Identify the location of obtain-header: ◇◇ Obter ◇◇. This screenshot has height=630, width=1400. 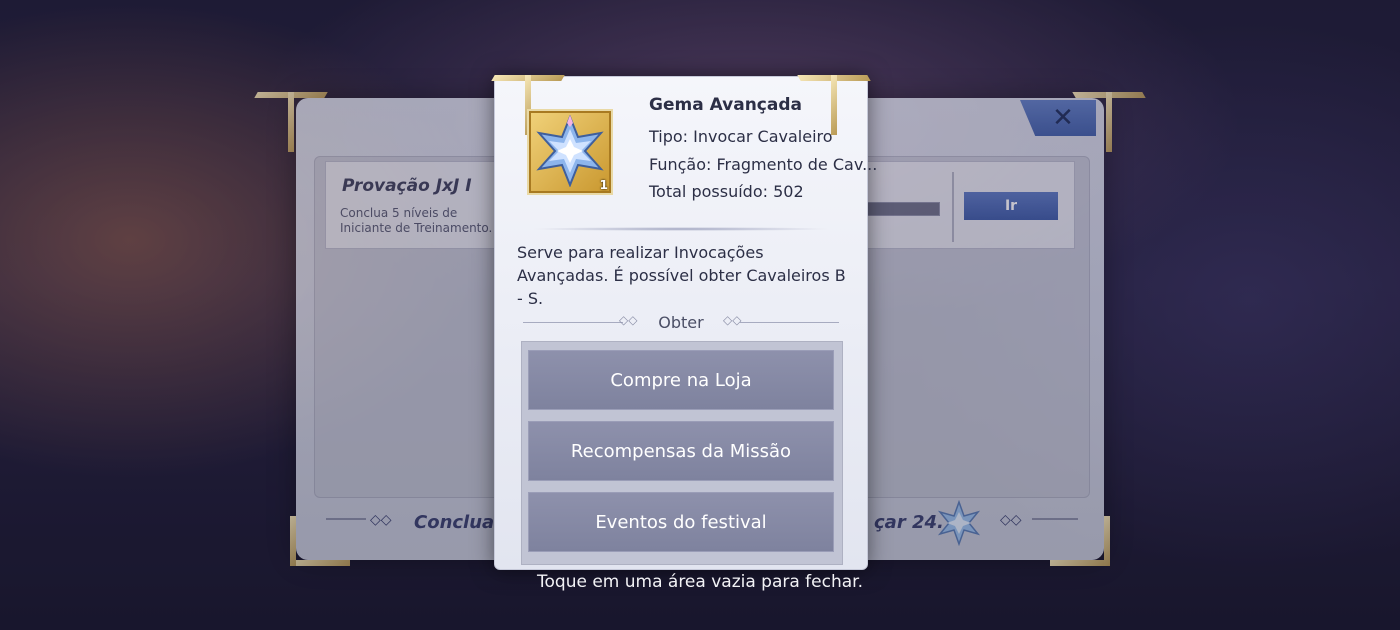
(681, 323).